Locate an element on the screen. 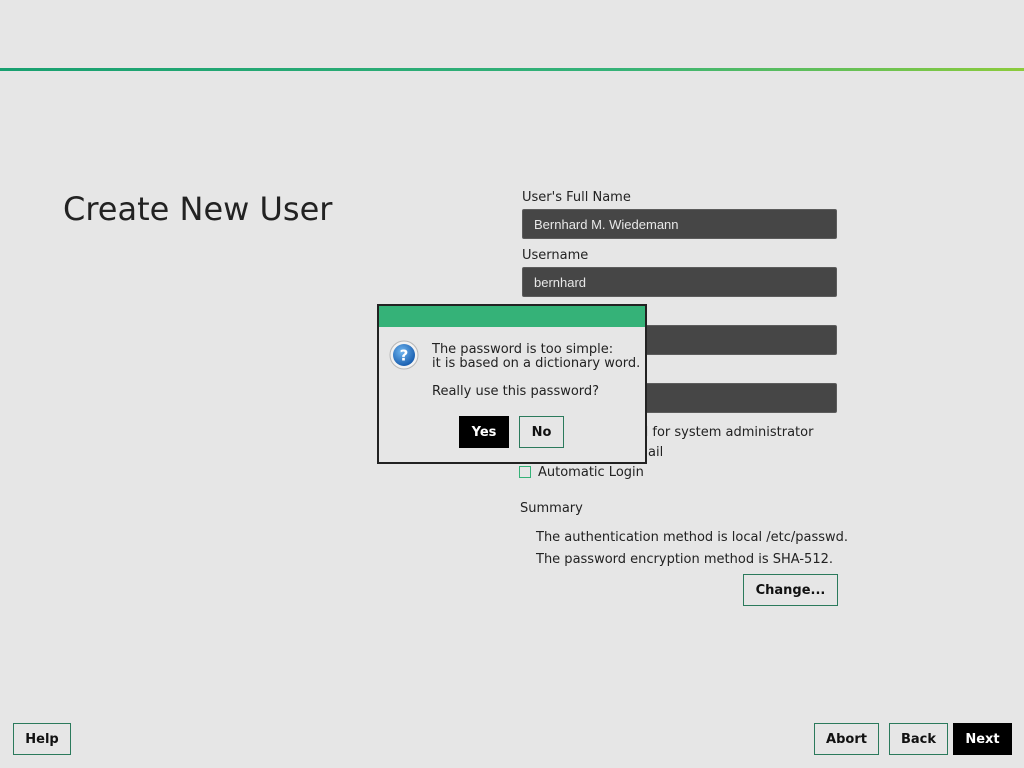 This screenshot has height=768, width=1024. question-icon: ? is located at coordinates (404, 355).